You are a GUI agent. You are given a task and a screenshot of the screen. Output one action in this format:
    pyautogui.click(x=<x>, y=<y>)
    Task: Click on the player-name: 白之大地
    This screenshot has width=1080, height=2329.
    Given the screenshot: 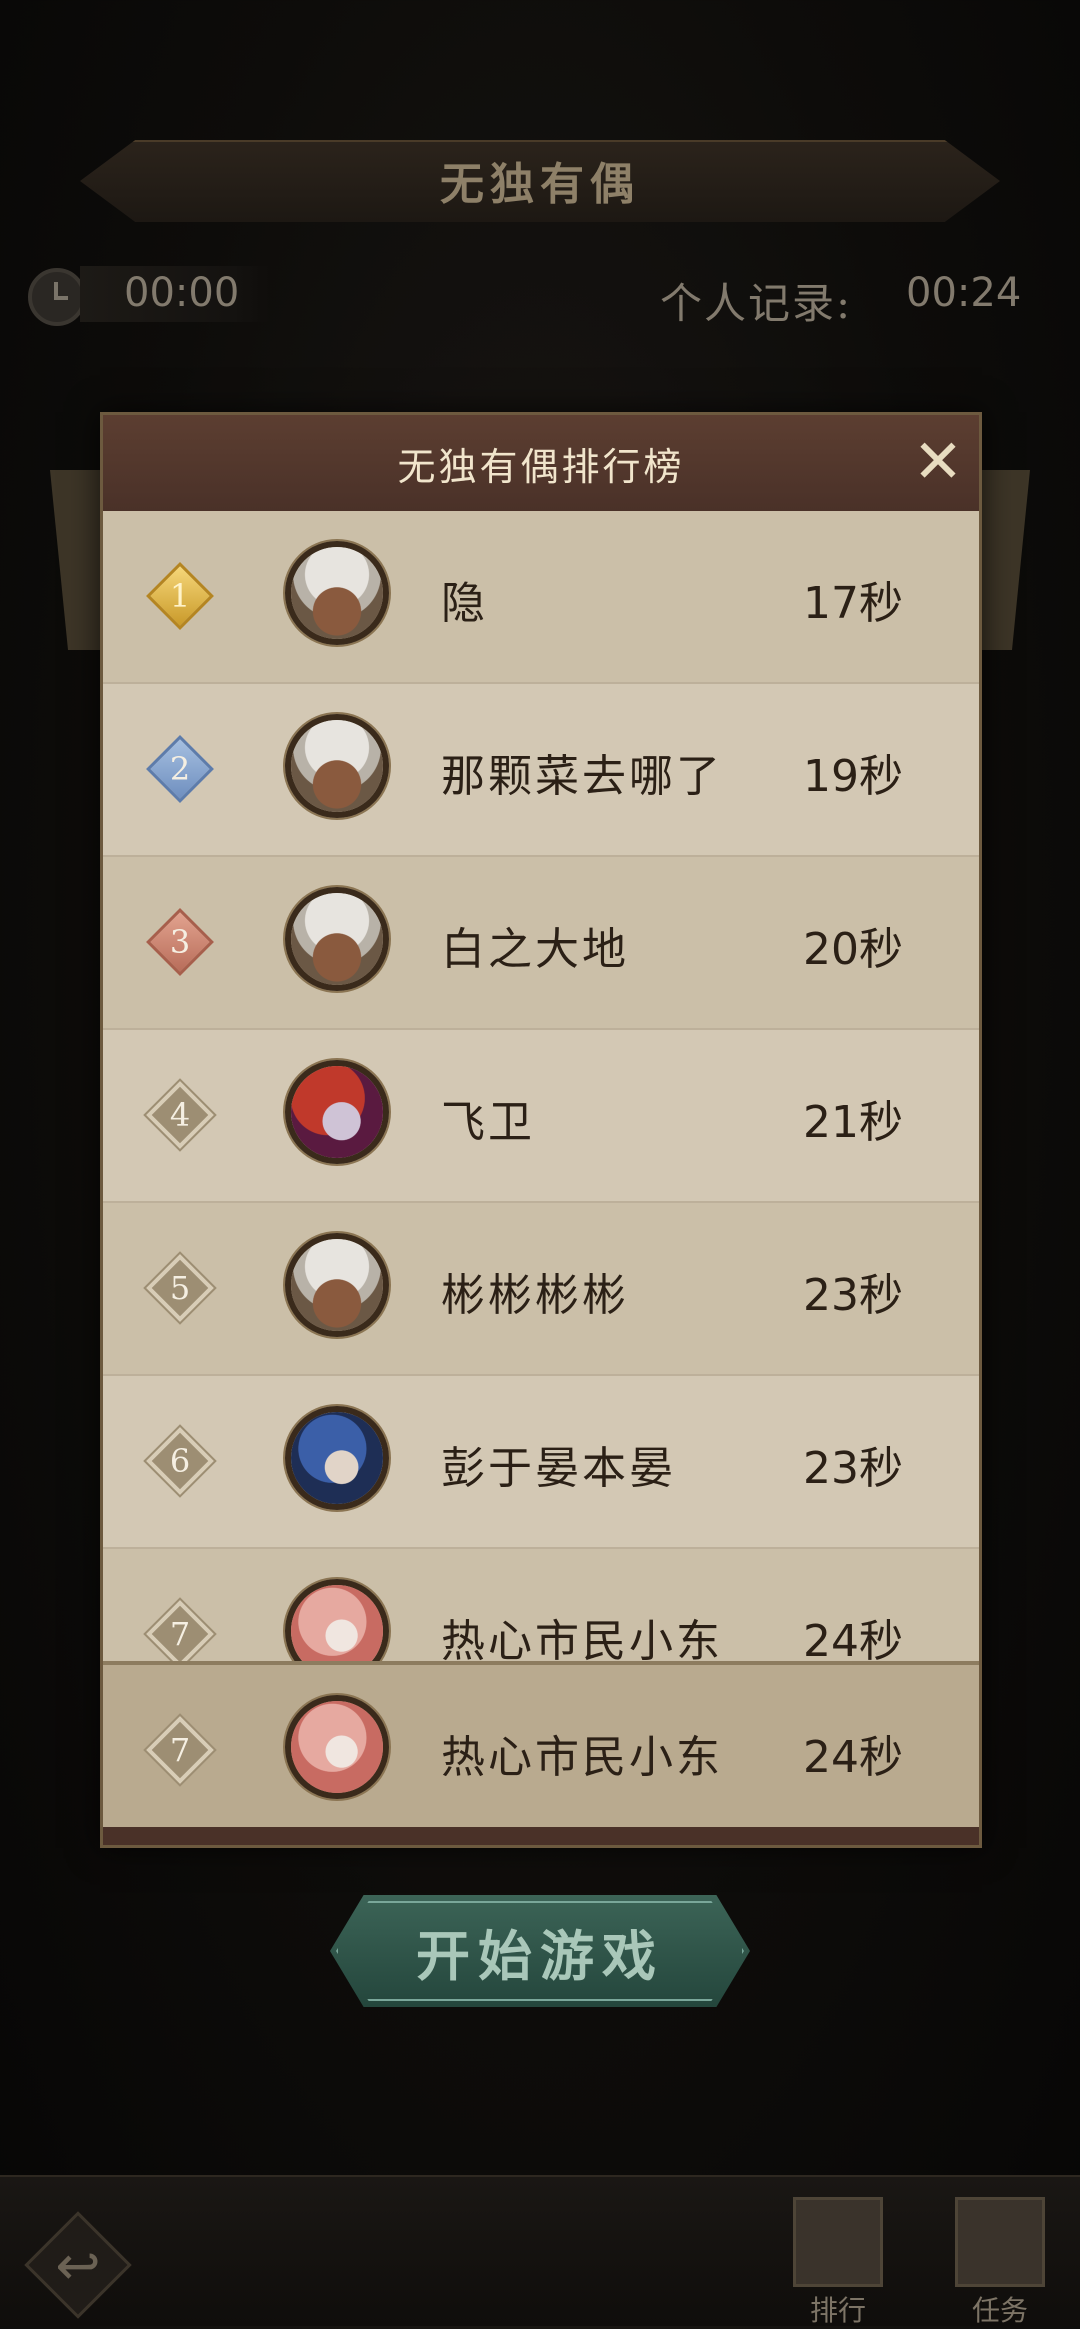 What is the action you would take?
    pyautogui.click(x=535, y=949)
    